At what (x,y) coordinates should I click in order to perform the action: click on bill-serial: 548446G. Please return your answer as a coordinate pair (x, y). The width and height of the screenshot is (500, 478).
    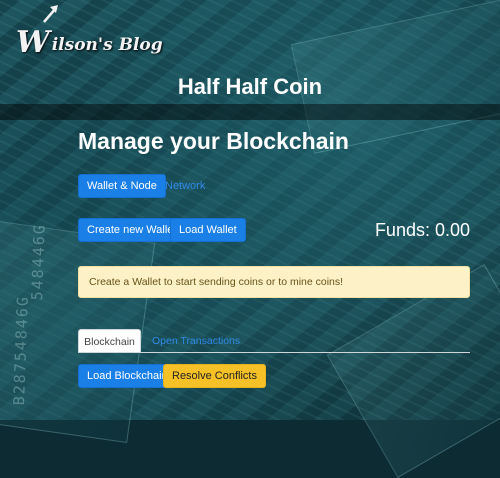
    Looking at the image, I should click on (38, 261).